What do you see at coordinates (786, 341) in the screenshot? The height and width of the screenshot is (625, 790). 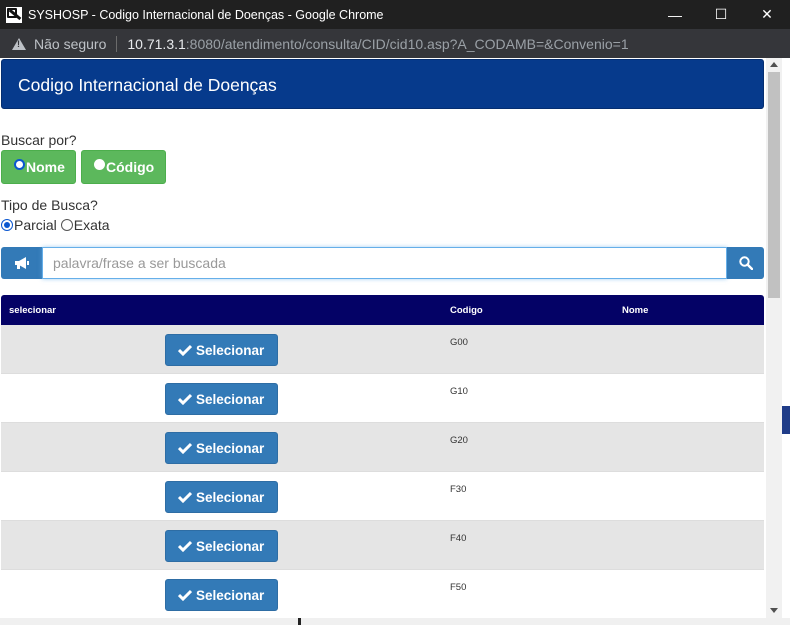 I see `background-window-edge` at bounding box center [786, 341].